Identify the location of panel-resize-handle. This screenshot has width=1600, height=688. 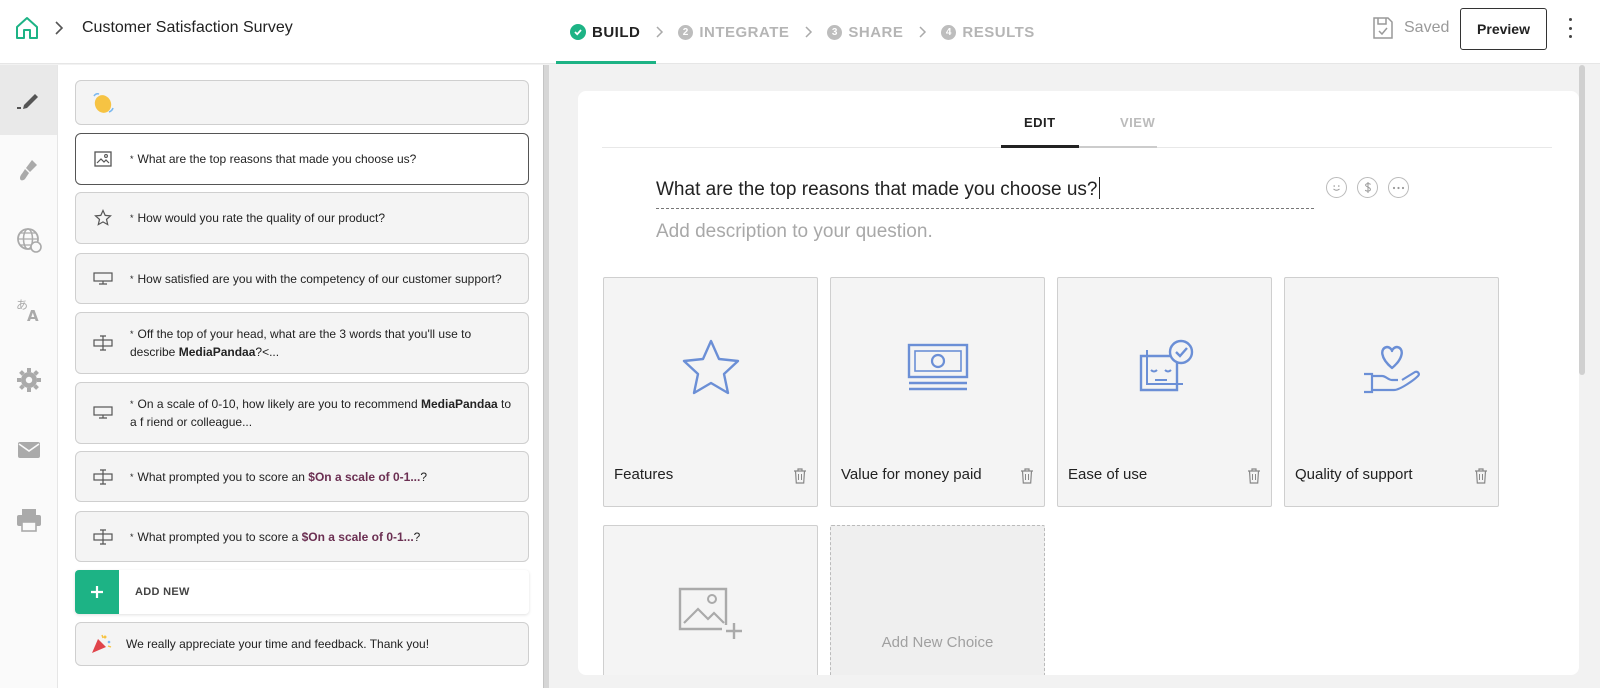
(546, 376).